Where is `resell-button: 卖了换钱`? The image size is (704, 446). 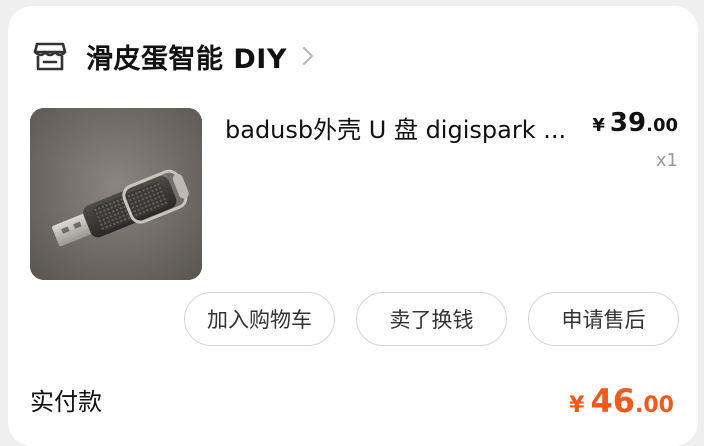 resell-button: 卖了换钱 is located at coordinates (431, 319).